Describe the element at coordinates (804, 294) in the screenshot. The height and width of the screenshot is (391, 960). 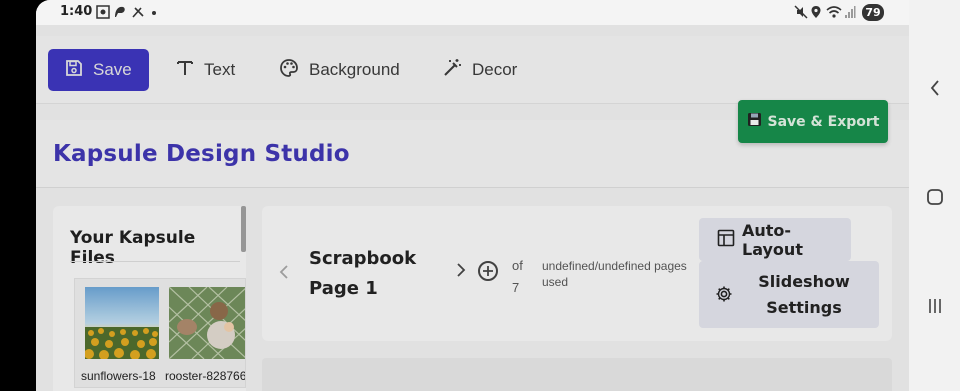
I see `slideshow-settings-label: Slideshow Settings` at that location.